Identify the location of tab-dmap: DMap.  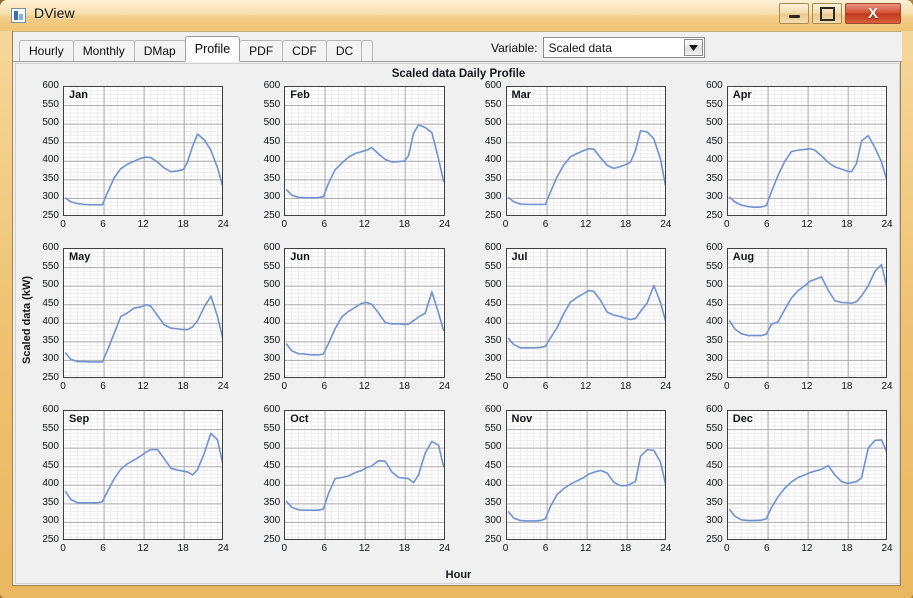
(159, 51).